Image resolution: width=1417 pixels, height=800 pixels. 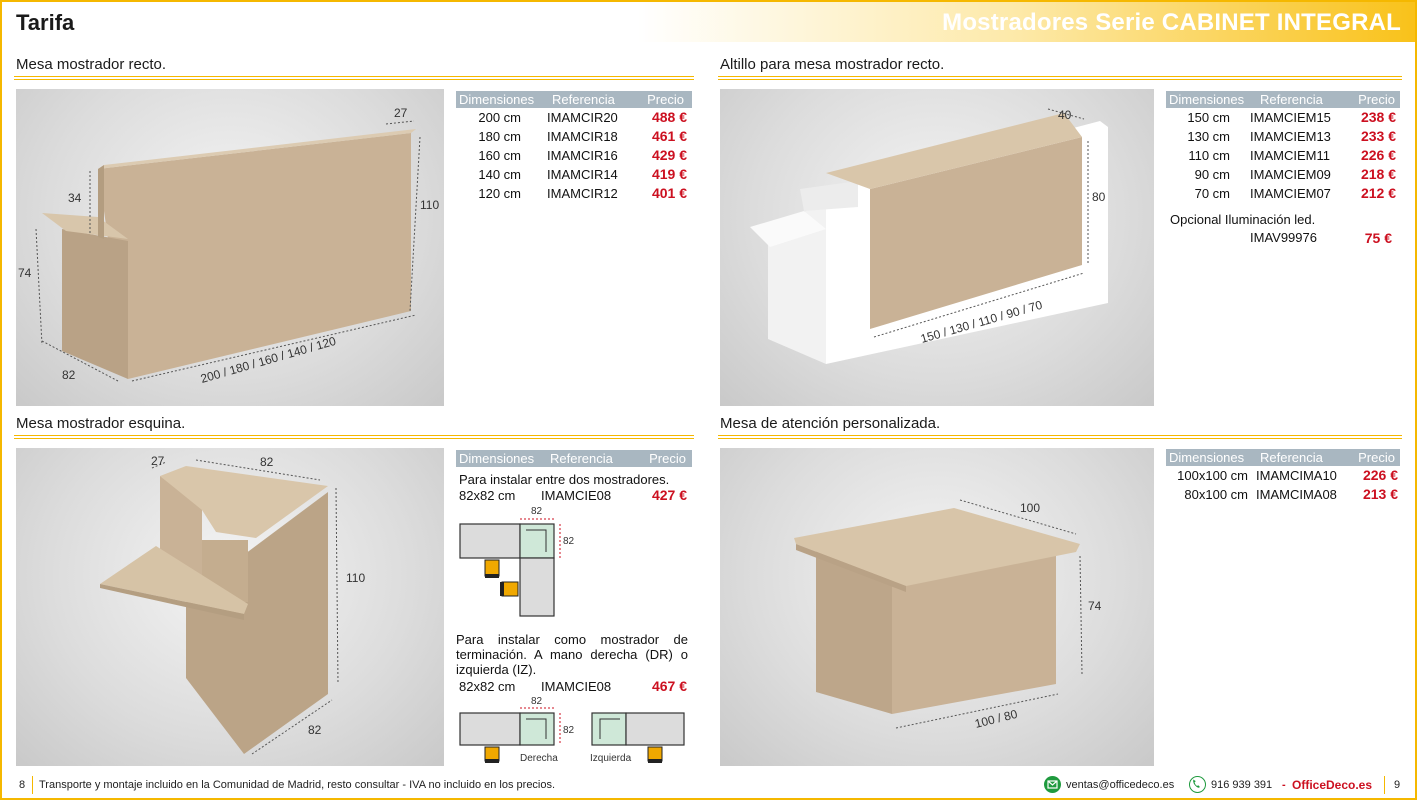 What do you see at coordinates (499, 174) in the screenshot?
I see `cell-dim: 140 cm` at bounding box center [499, 174].